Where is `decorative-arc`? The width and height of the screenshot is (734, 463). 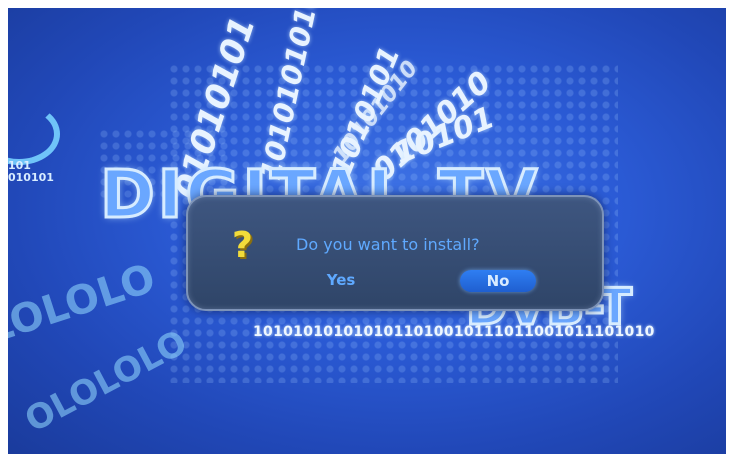 decorative-arc is located at coordinates (34, 134).